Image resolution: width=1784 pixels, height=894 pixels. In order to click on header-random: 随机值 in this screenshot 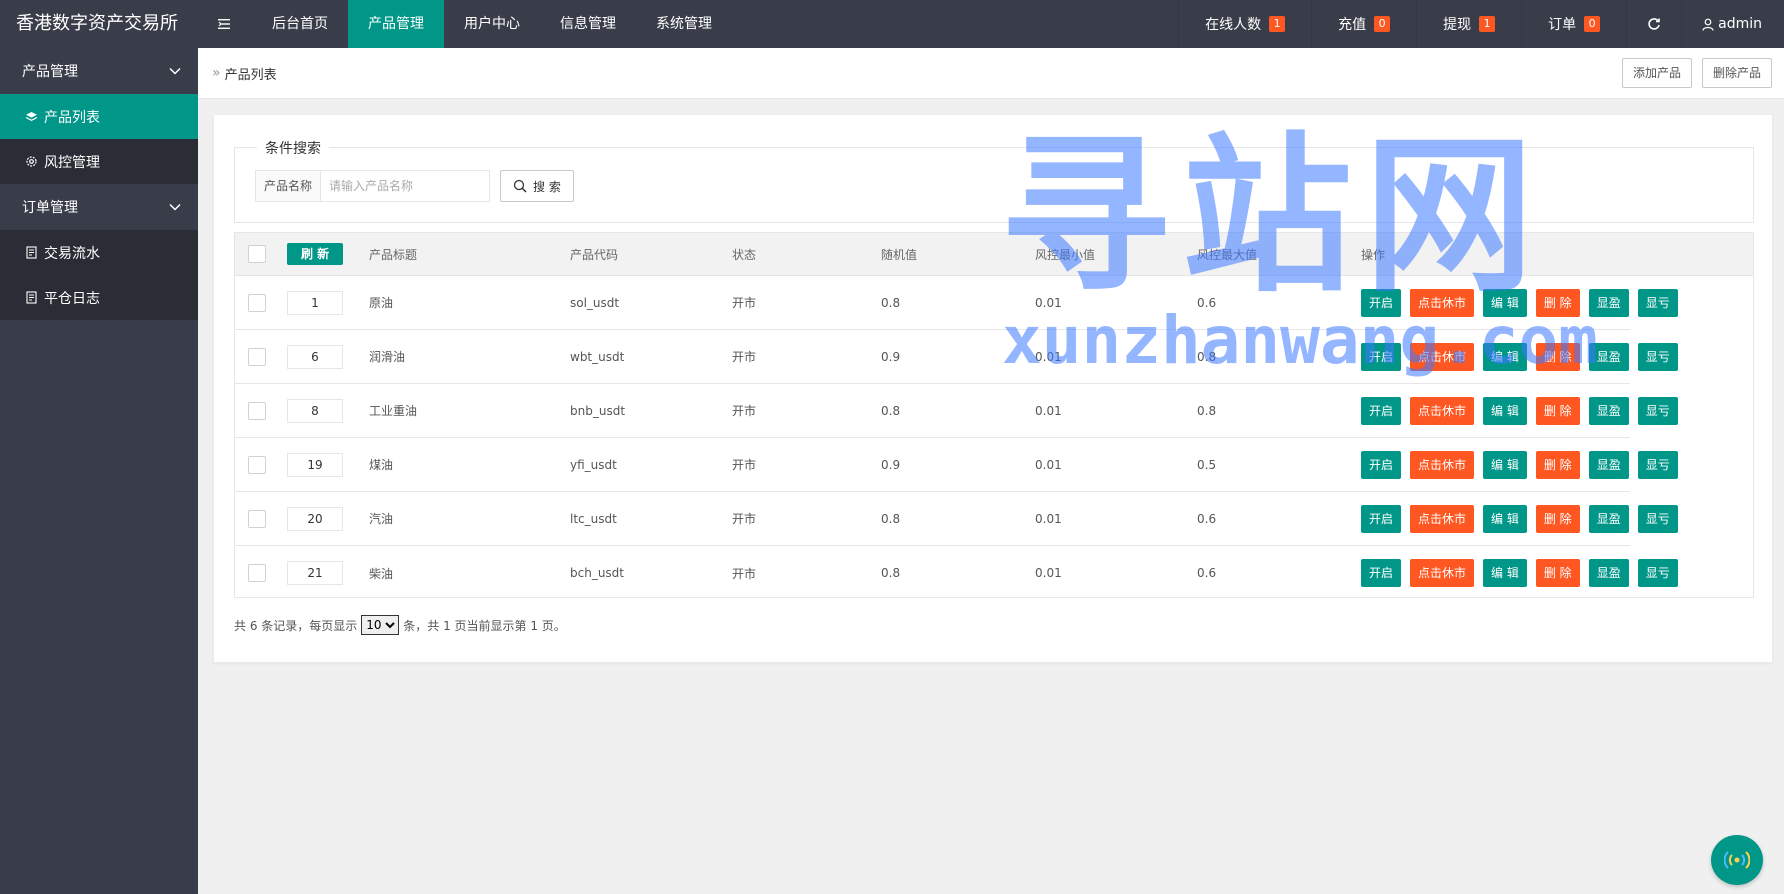, I will do `click(899, 254)`.